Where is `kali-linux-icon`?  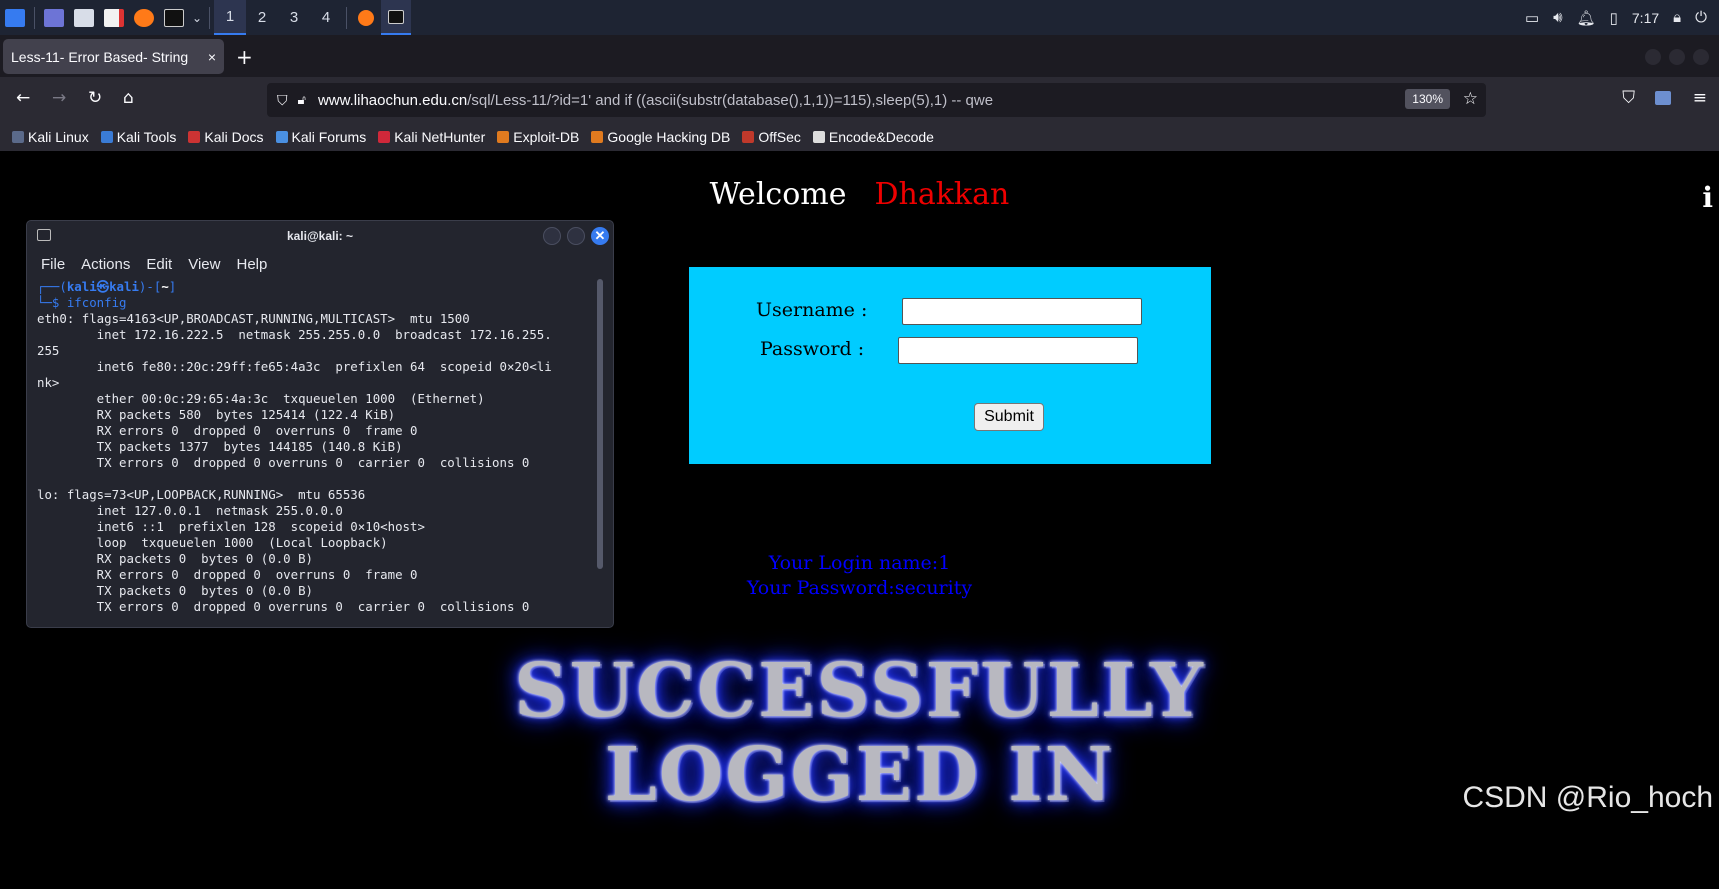
kali-linux-icon is located at coordinates (18, 137).